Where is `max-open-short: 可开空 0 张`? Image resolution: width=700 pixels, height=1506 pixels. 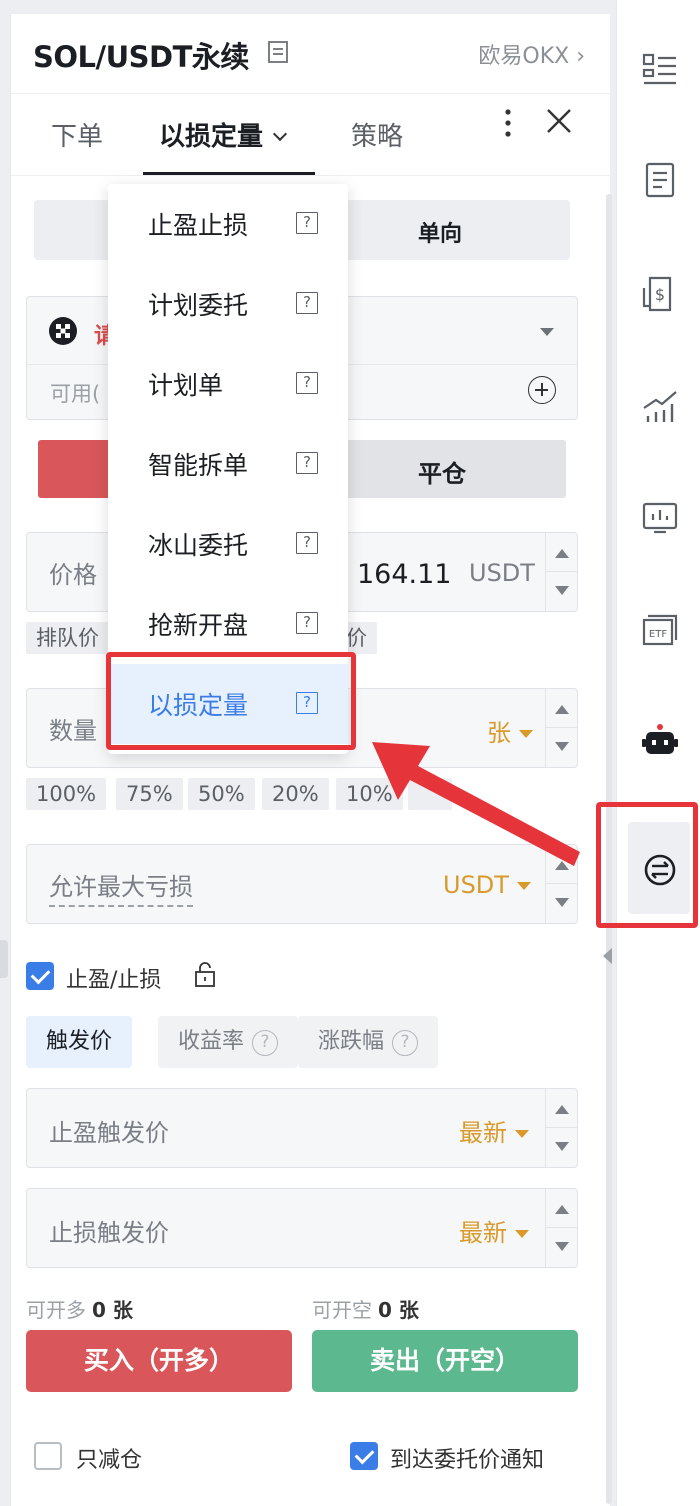 max-open-short: 可开空 0 张 is located at coordinates (365, 1308).